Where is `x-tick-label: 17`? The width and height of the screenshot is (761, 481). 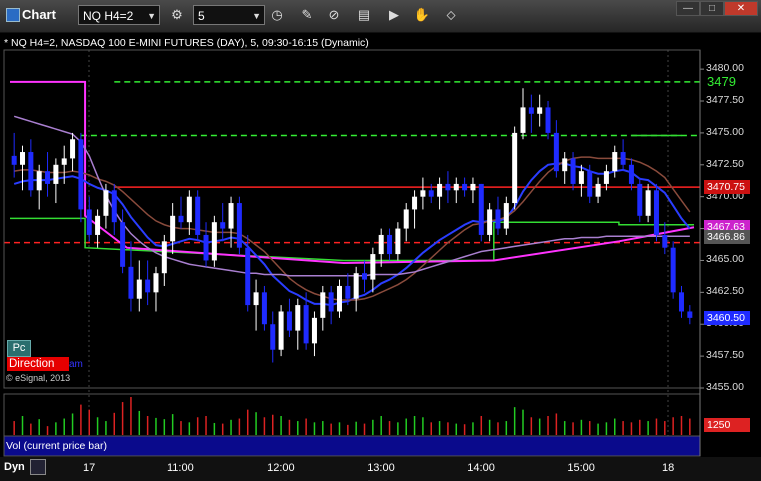 x-tick-label: 17 is located at coordinates (89, 468).